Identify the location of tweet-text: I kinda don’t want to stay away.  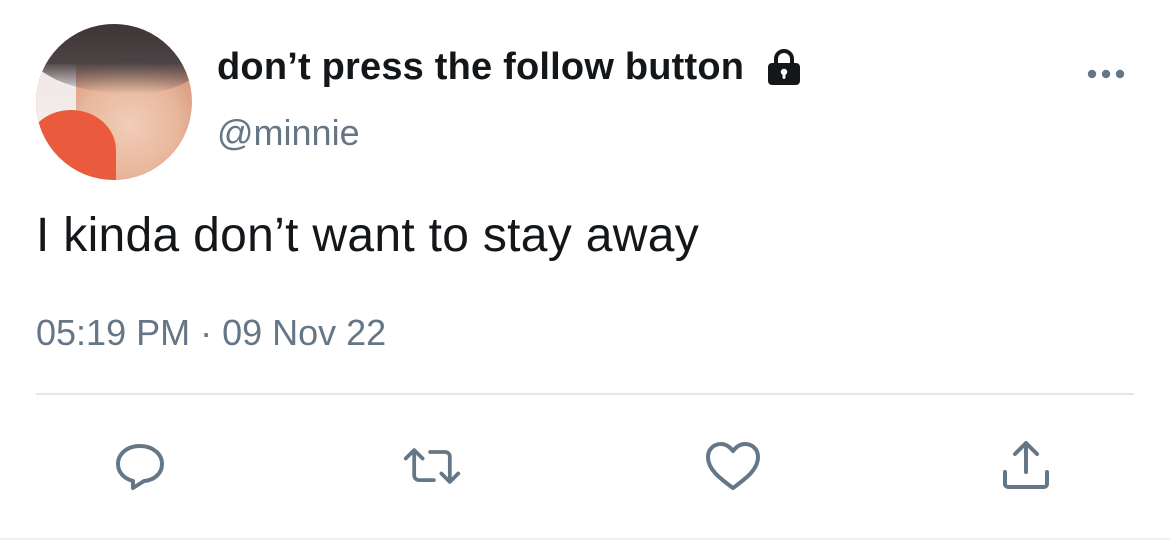
(367, 235).